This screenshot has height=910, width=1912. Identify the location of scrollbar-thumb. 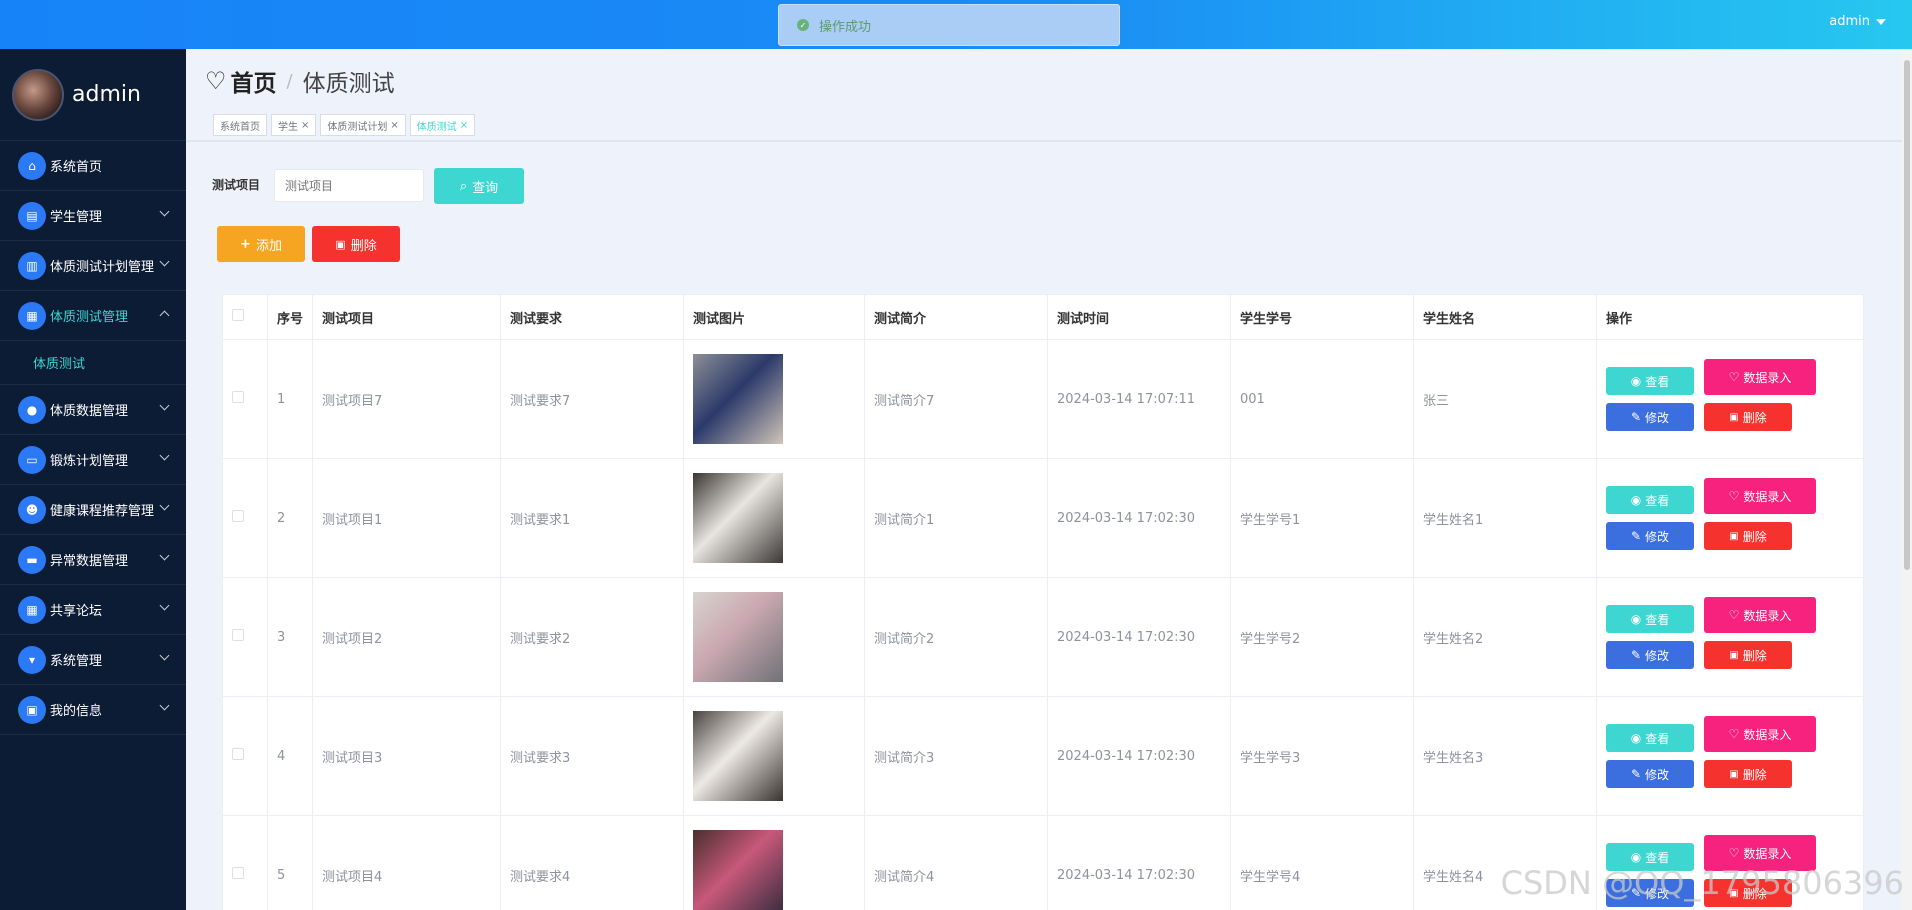
(1907, 315).